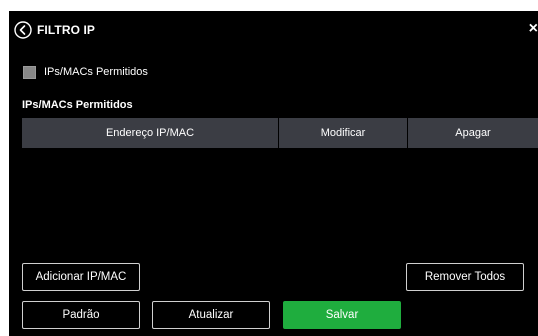  Describe the element at coordinates (343, 133) in the screenshot. I see `column-header-modify: Modificar` at that location.